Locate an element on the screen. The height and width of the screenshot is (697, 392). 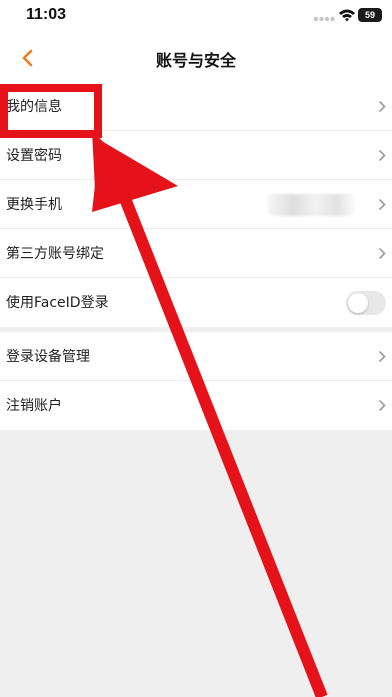
nav-bar: 账号与安全 is located at coordinates (196, 58).